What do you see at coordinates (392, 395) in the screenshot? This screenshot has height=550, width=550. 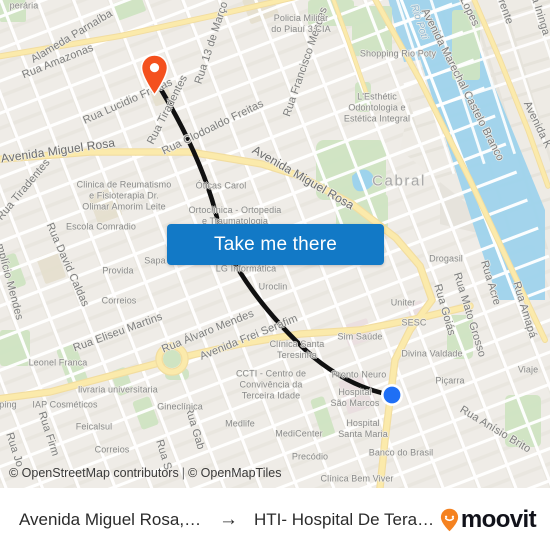 I see `destination-dot-icon` at bounding box center [392, 395].